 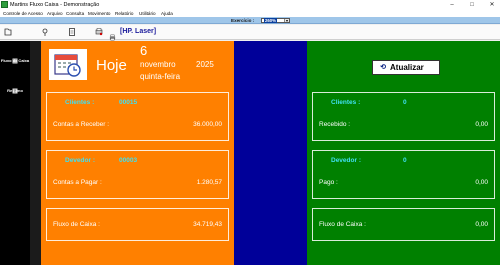 I want to click on paid-card: Devedor : 0 Pago : 0,00, so click(x=403, y=174).